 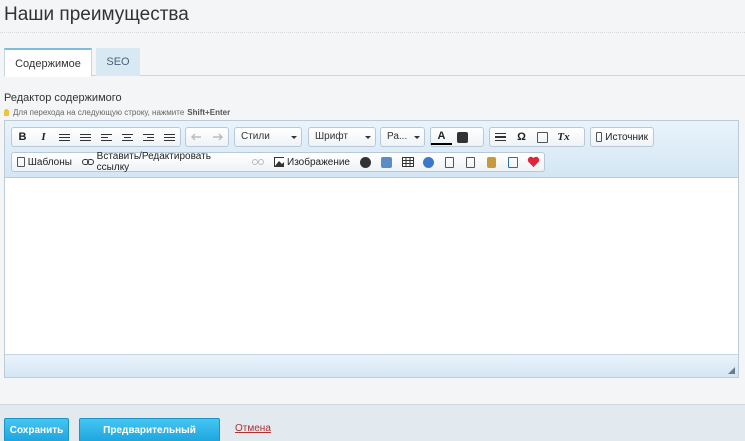 What do you see at coordinates (731, 370) in the screenshot?
I see `resize-handle-icon` at bounding box center [731, 370].